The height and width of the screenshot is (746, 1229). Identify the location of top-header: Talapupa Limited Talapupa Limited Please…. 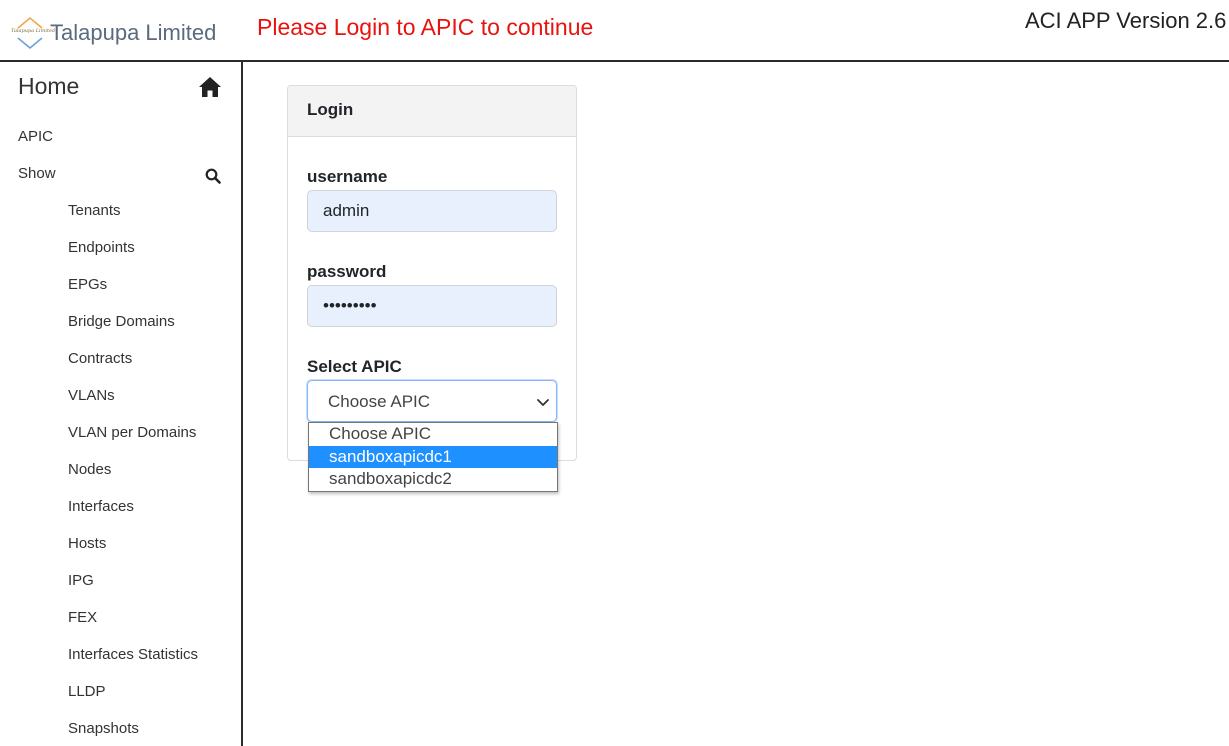
(614, 31).